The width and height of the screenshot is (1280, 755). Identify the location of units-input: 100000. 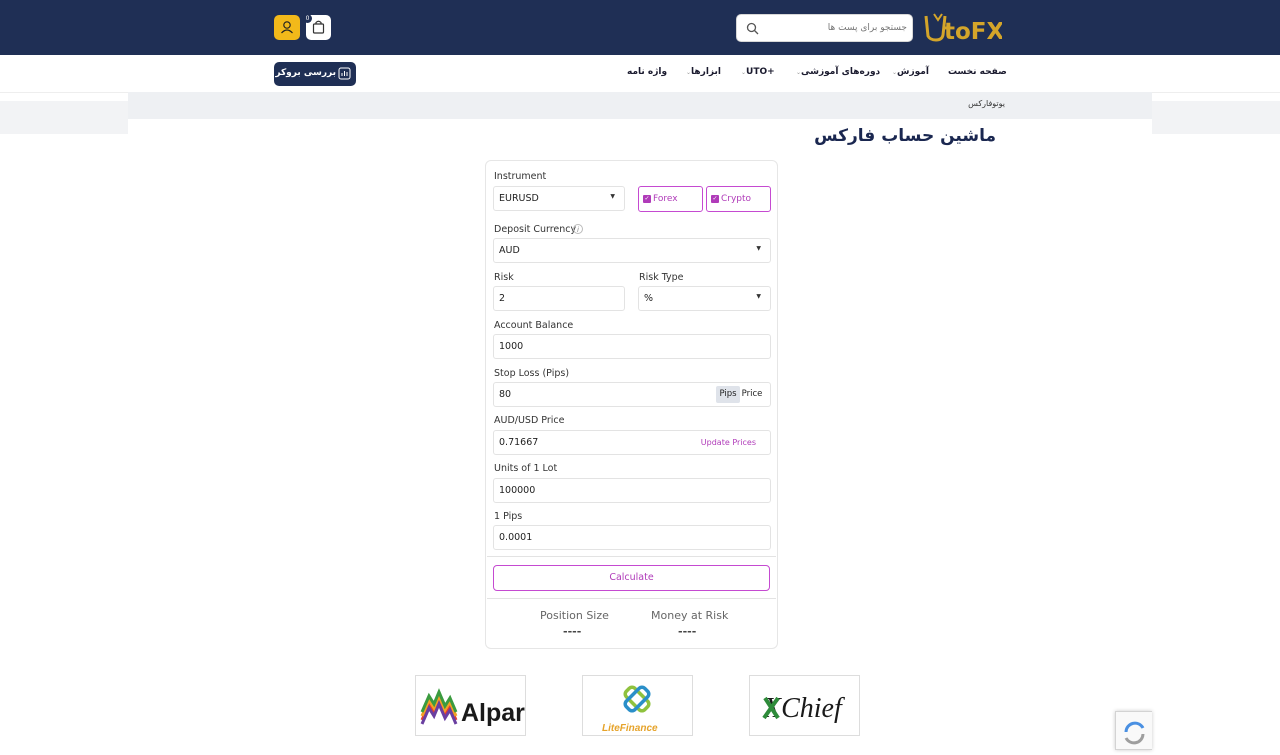
(632, 490).